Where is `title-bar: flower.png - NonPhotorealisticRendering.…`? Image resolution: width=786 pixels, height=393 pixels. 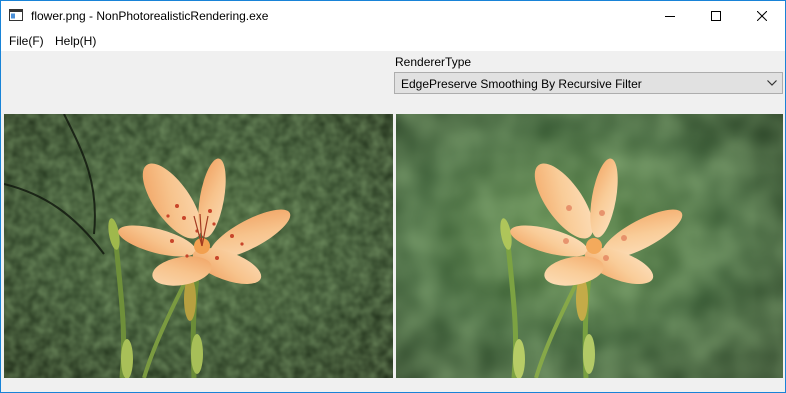
title-bar: flower.png - NonPhotorealisticRendering.… is located at coordinates (393, 16).